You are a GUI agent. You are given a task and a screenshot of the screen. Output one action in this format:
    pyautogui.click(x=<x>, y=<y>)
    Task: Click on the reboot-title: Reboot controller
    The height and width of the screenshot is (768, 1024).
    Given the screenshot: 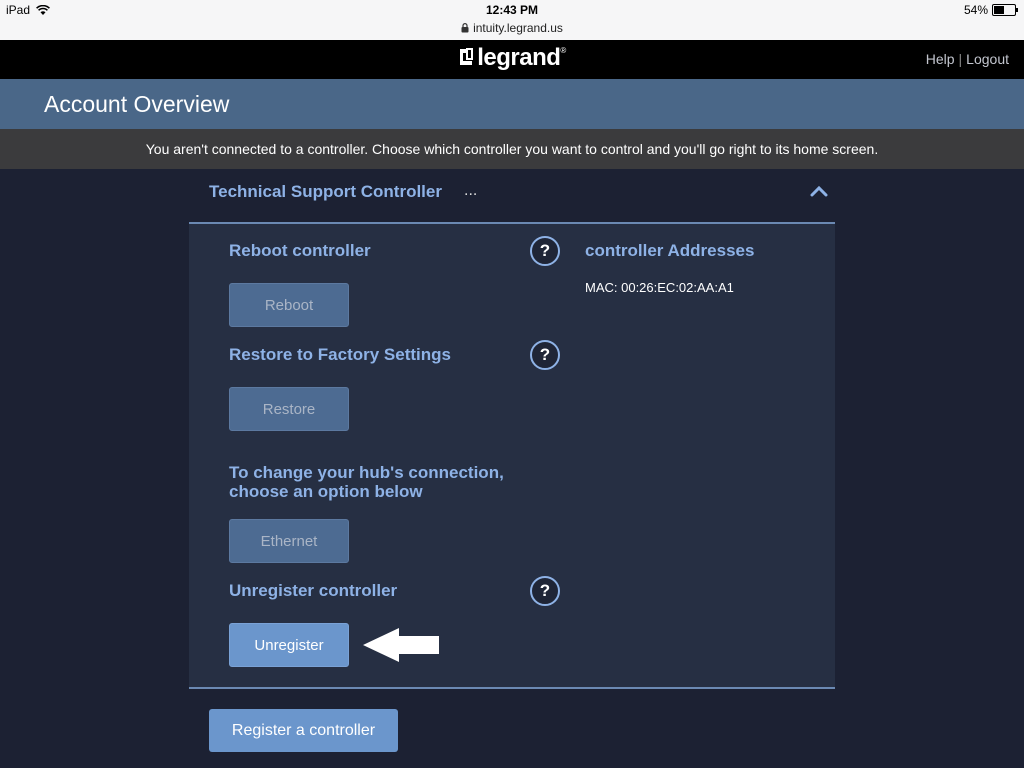 What is the action you would take?
    pyautogui.click(x=300, y=250)
    